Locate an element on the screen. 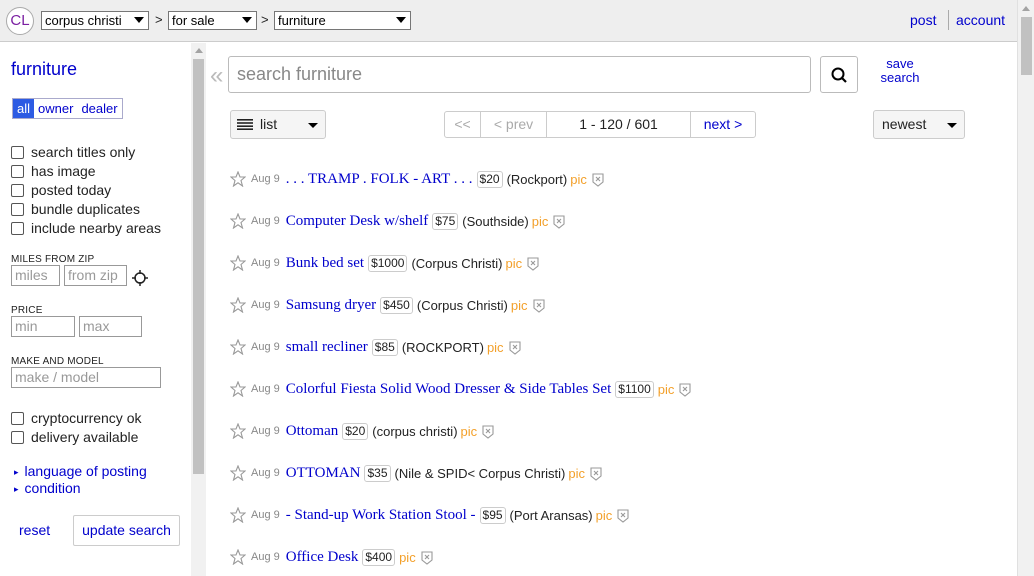 This screenshot has height=576, width=1034. listing-row: Aug 9 small recliner $85 (ROCKPORT) pic is located at coordinates (376, 347).